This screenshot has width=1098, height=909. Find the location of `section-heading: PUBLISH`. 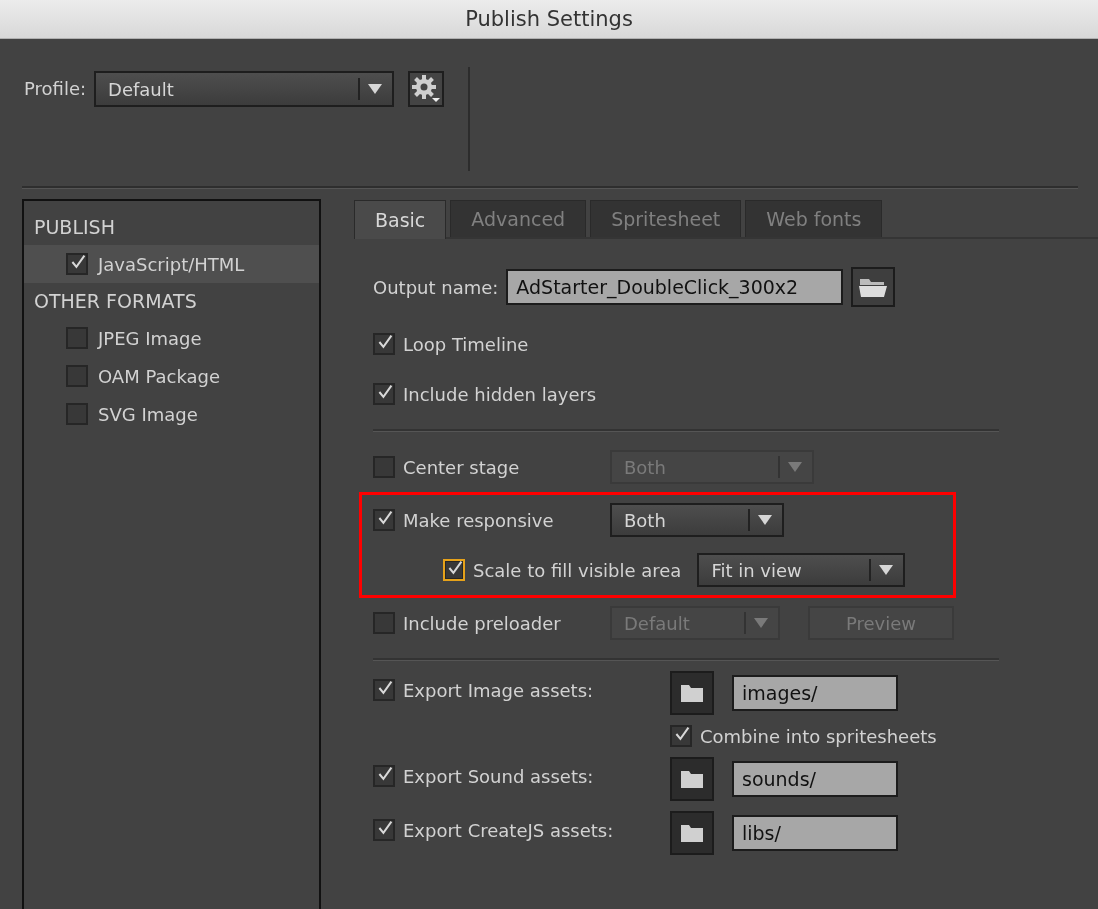

section-heading: PUBLISH is located at coordinates (74, 227).